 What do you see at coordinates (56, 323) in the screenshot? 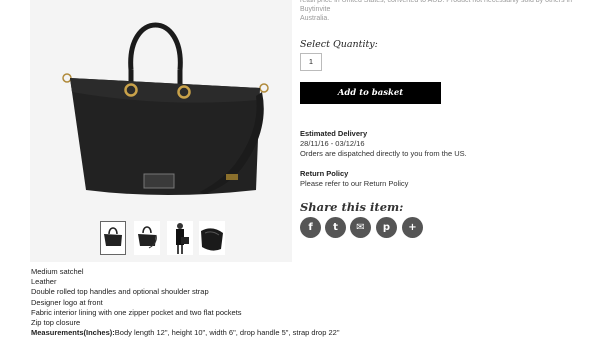
I see `detail-line: Zip top closure` at bounding box center [56, 323].